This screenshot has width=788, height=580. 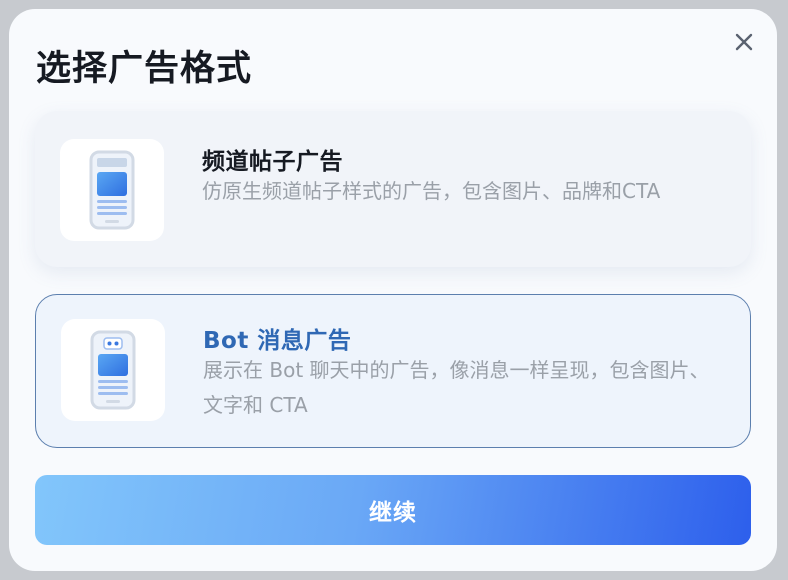 I want to click on dialog-title: 选择广告格式, so click(x=144, y=69).